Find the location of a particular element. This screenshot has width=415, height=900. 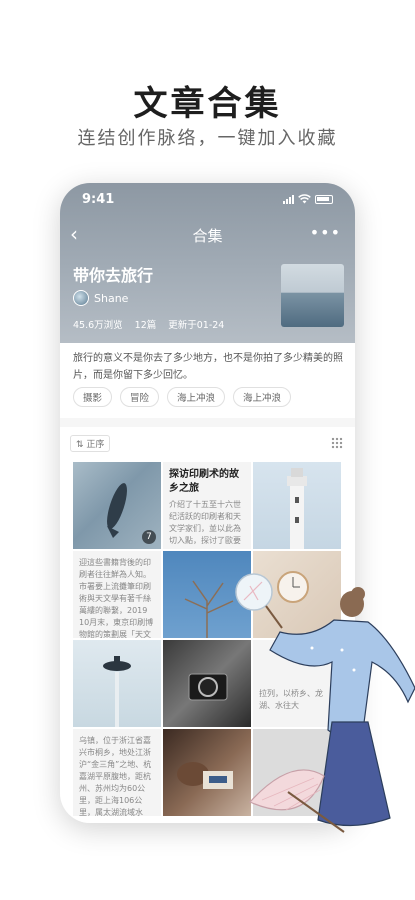

article-thumb-lighthouse is located at coordinates (297, 505).